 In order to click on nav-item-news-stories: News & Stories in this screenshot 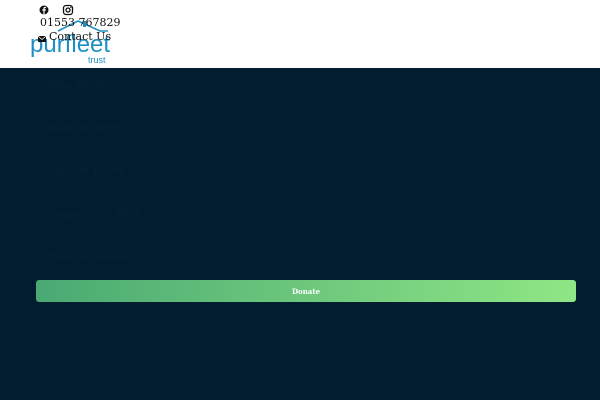, I will do `click(89, 258)`.